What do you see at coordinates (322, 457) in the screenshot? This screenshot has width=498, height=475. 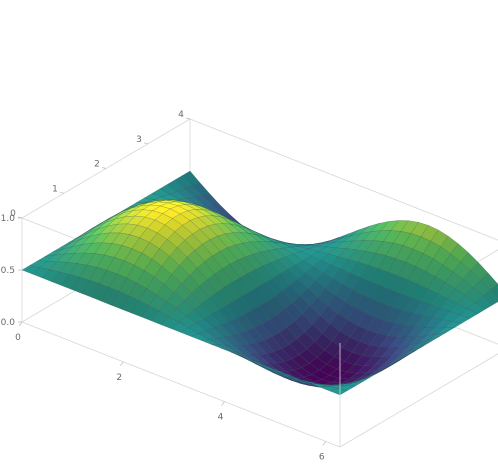 I see `x-tick-label: 6` at bounding box center [322, 457].